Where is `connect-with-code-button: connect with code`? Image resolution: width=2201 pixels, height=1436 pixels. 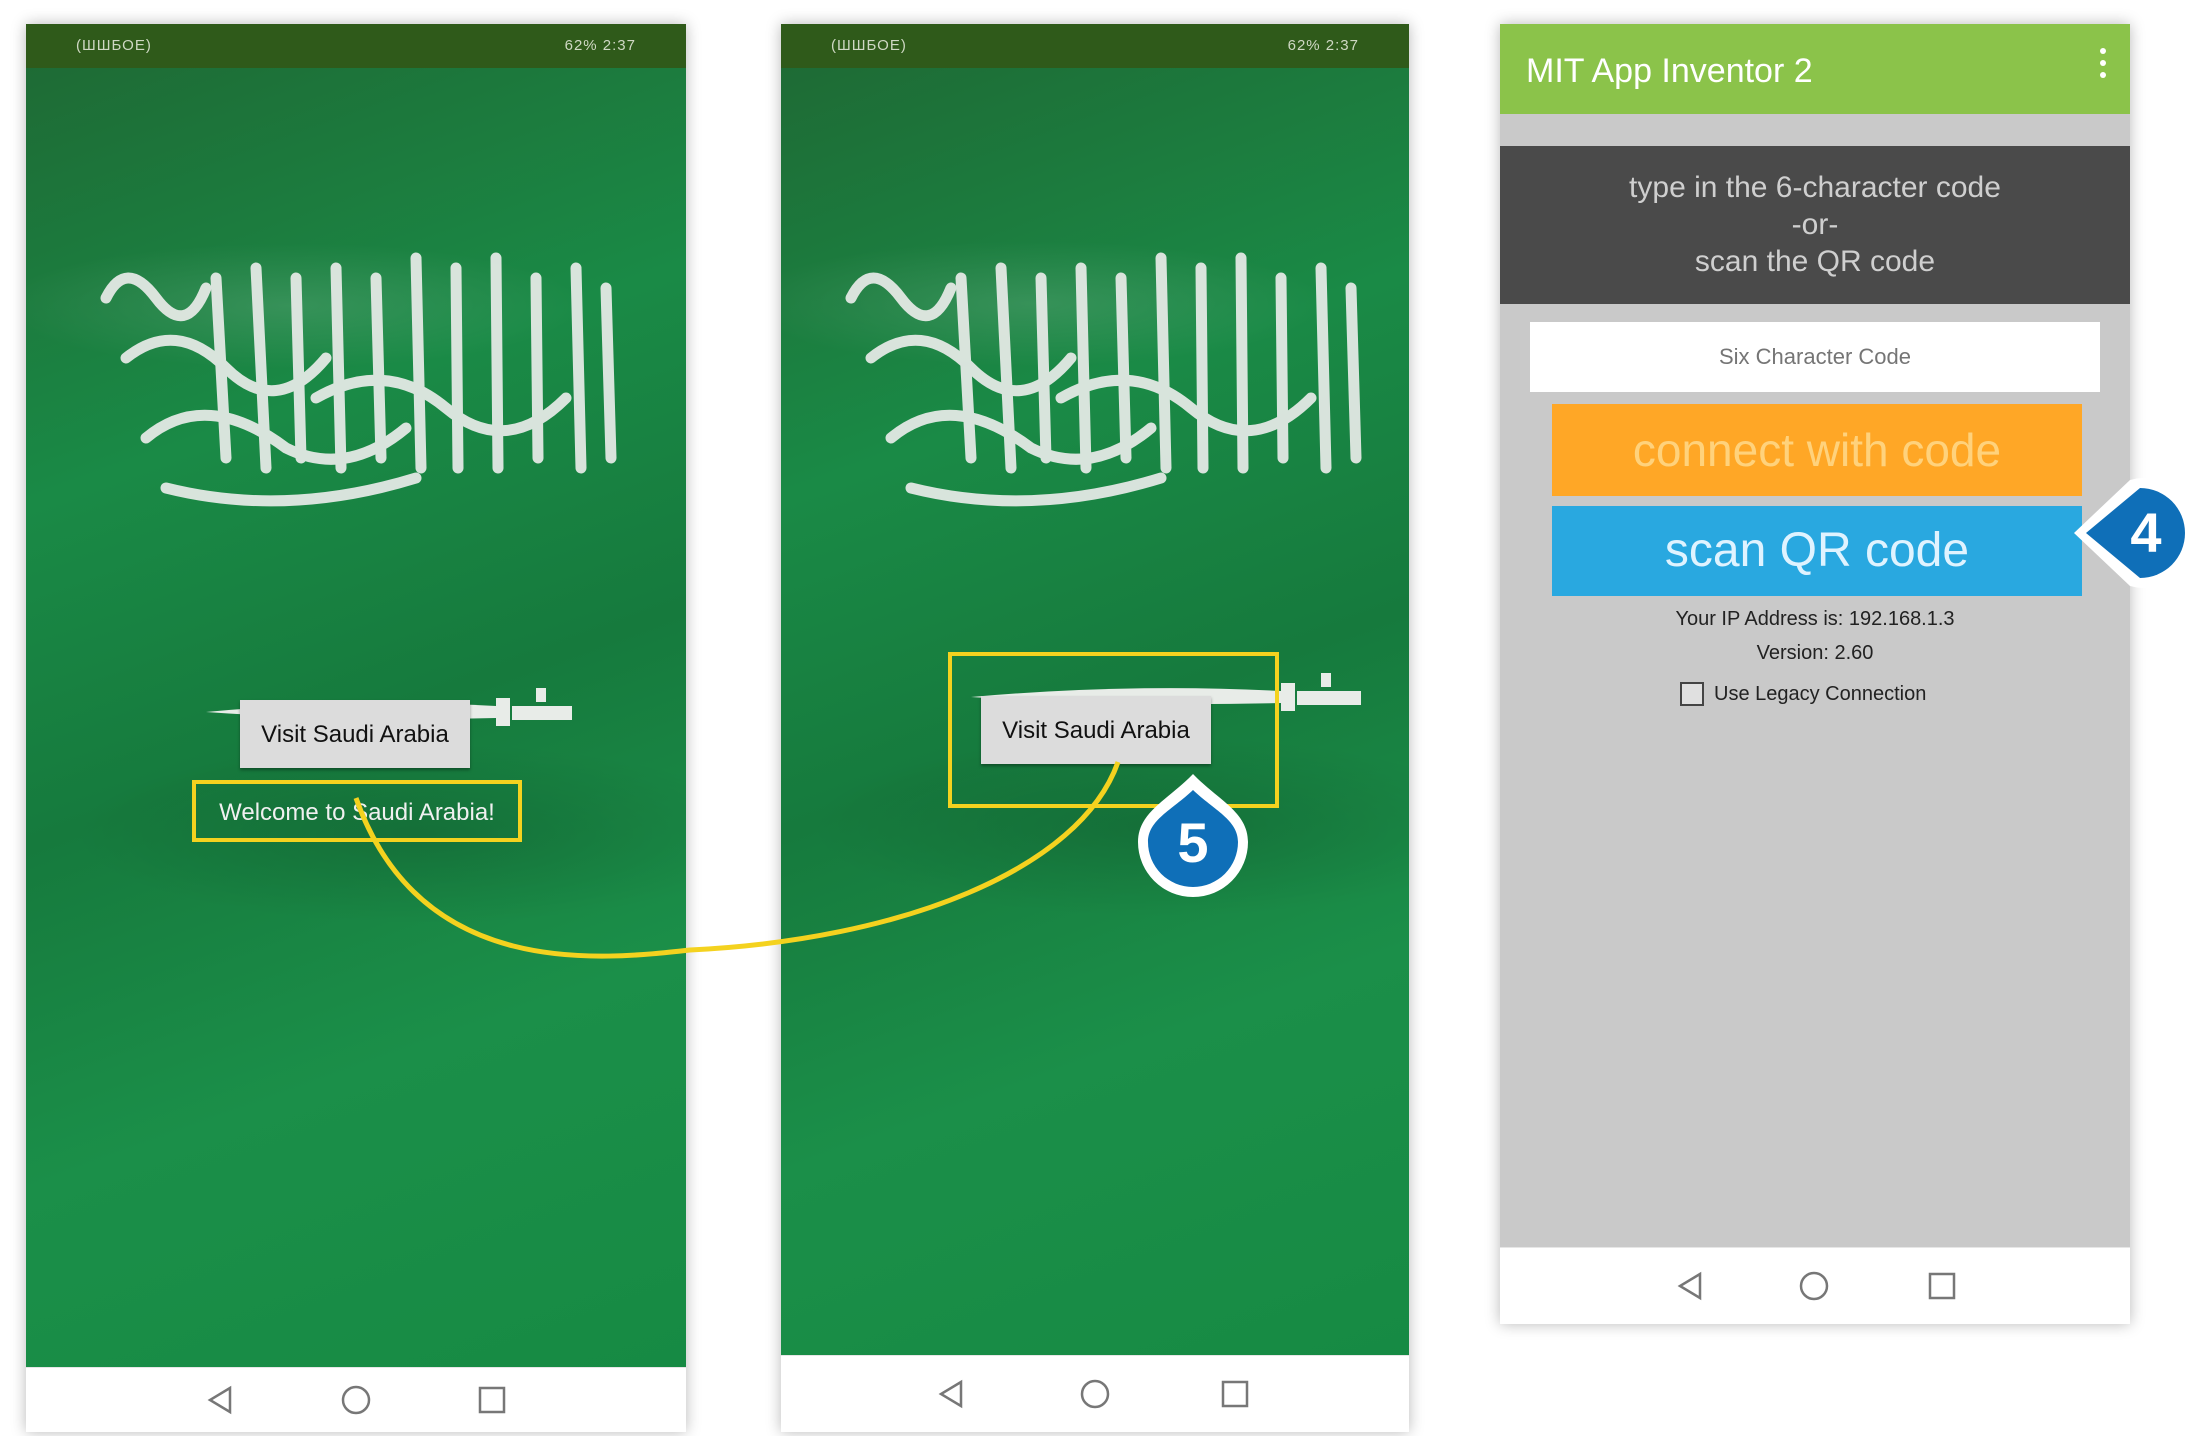
connect-with-code-button: connect with code is located at coordinates (1817, 450).